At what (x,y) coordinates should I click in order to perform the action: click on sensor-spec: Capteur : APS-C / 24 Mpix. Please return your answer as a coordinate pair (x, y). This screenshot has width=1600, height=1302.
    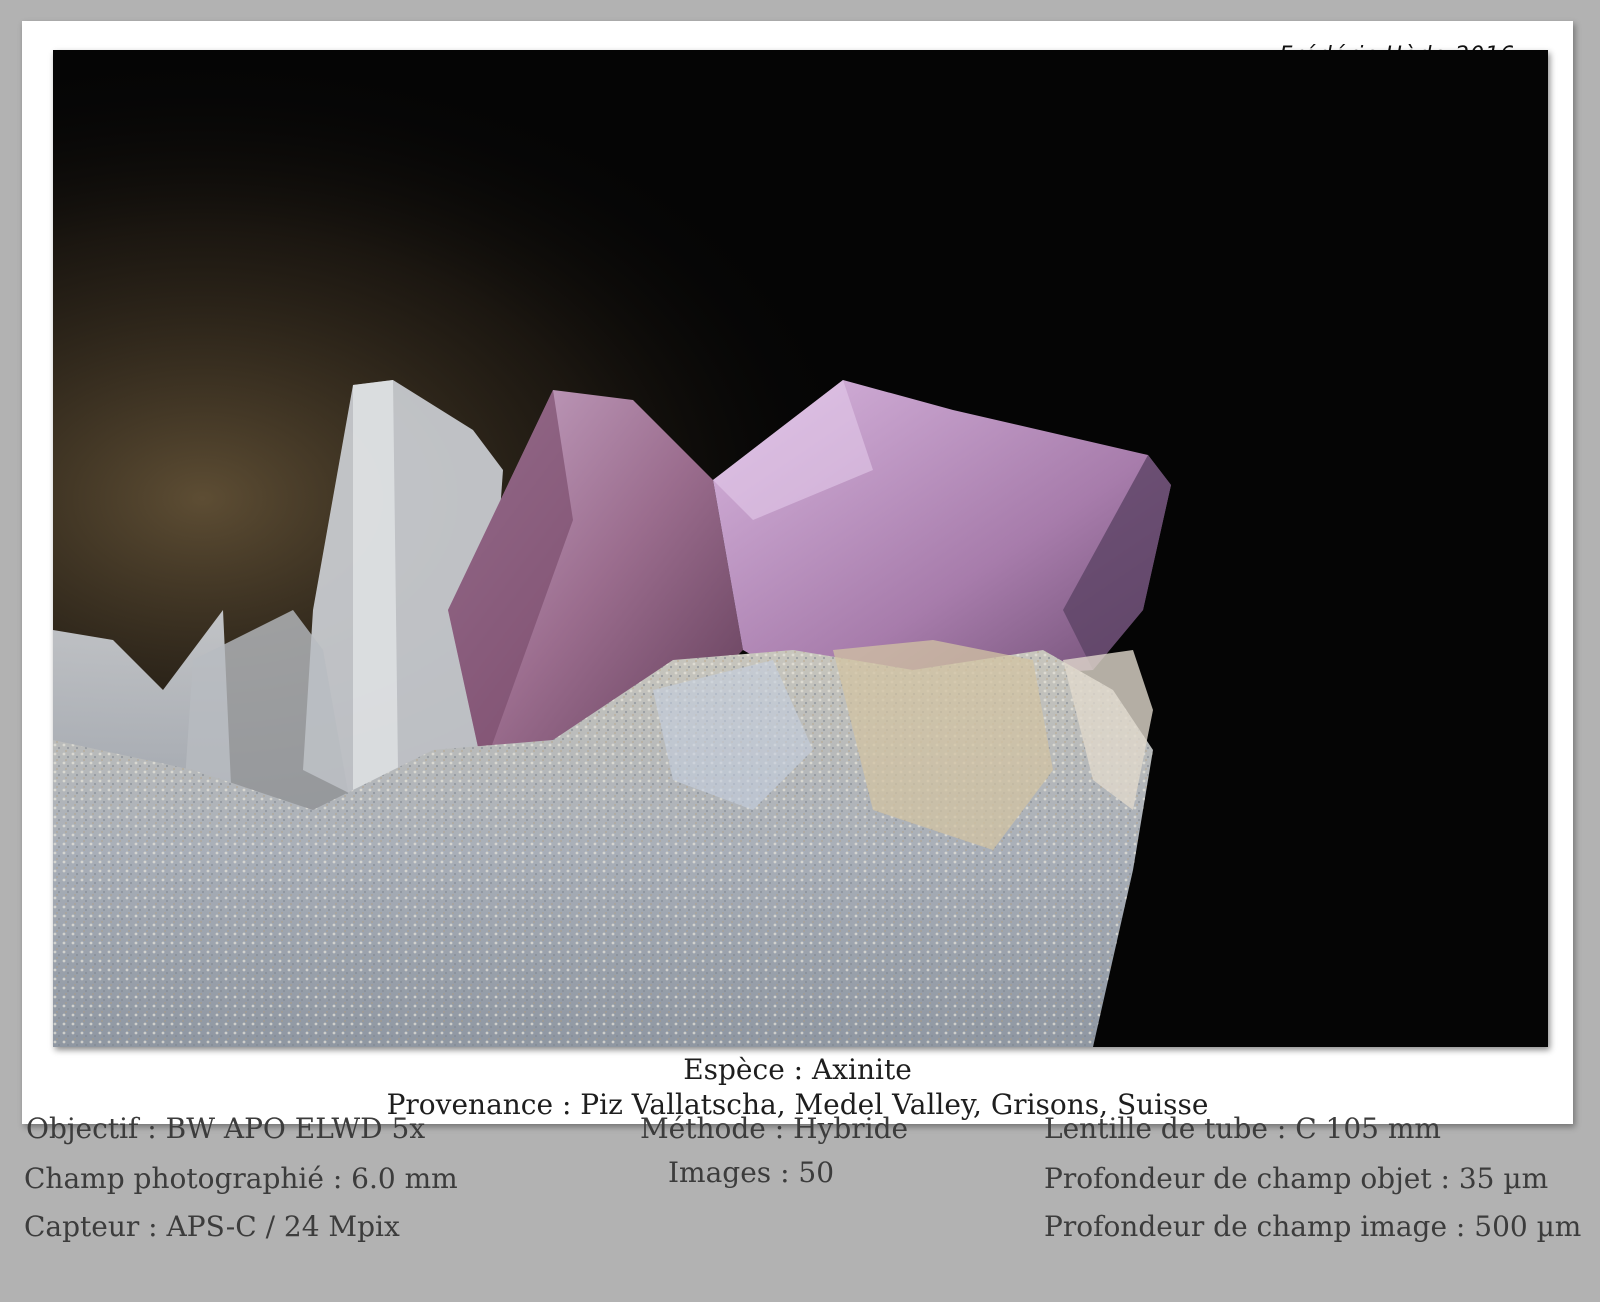
    Looking at the image, I should click on (212, 1226).